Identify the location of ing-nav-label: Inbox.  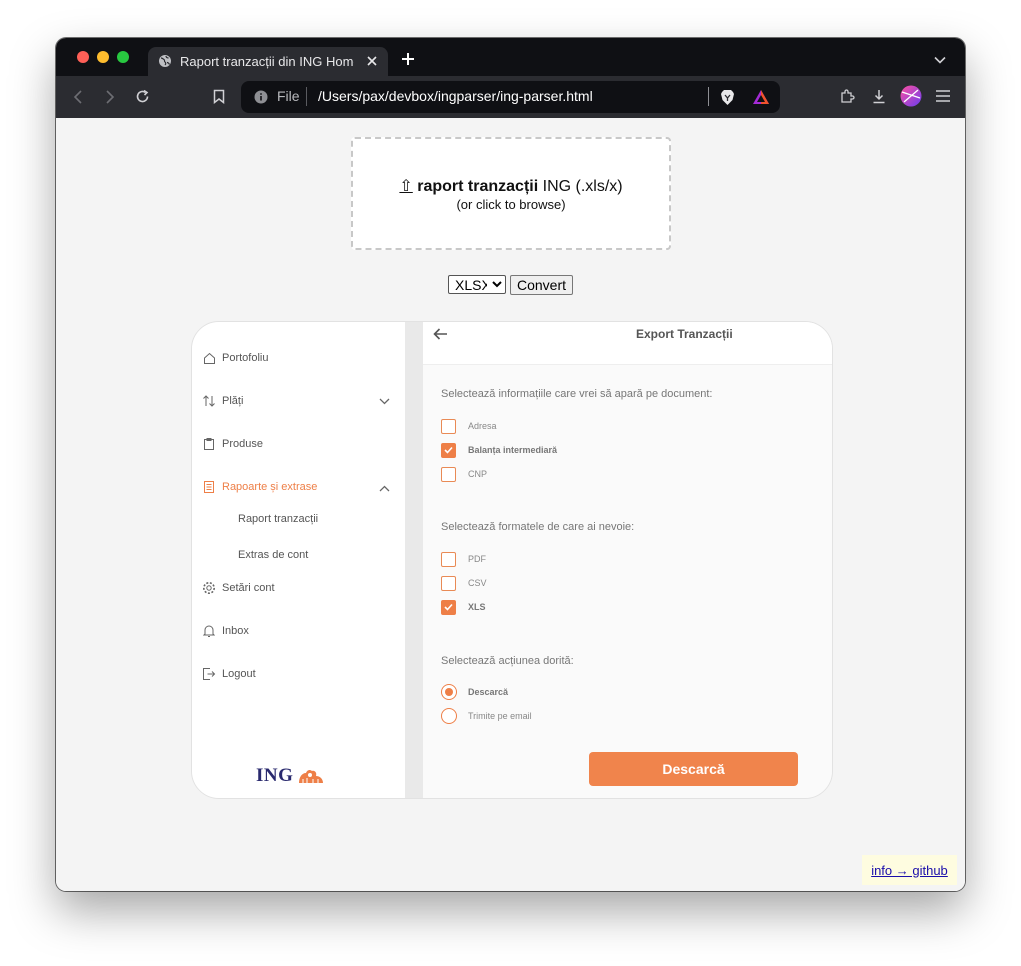
(235, 631).